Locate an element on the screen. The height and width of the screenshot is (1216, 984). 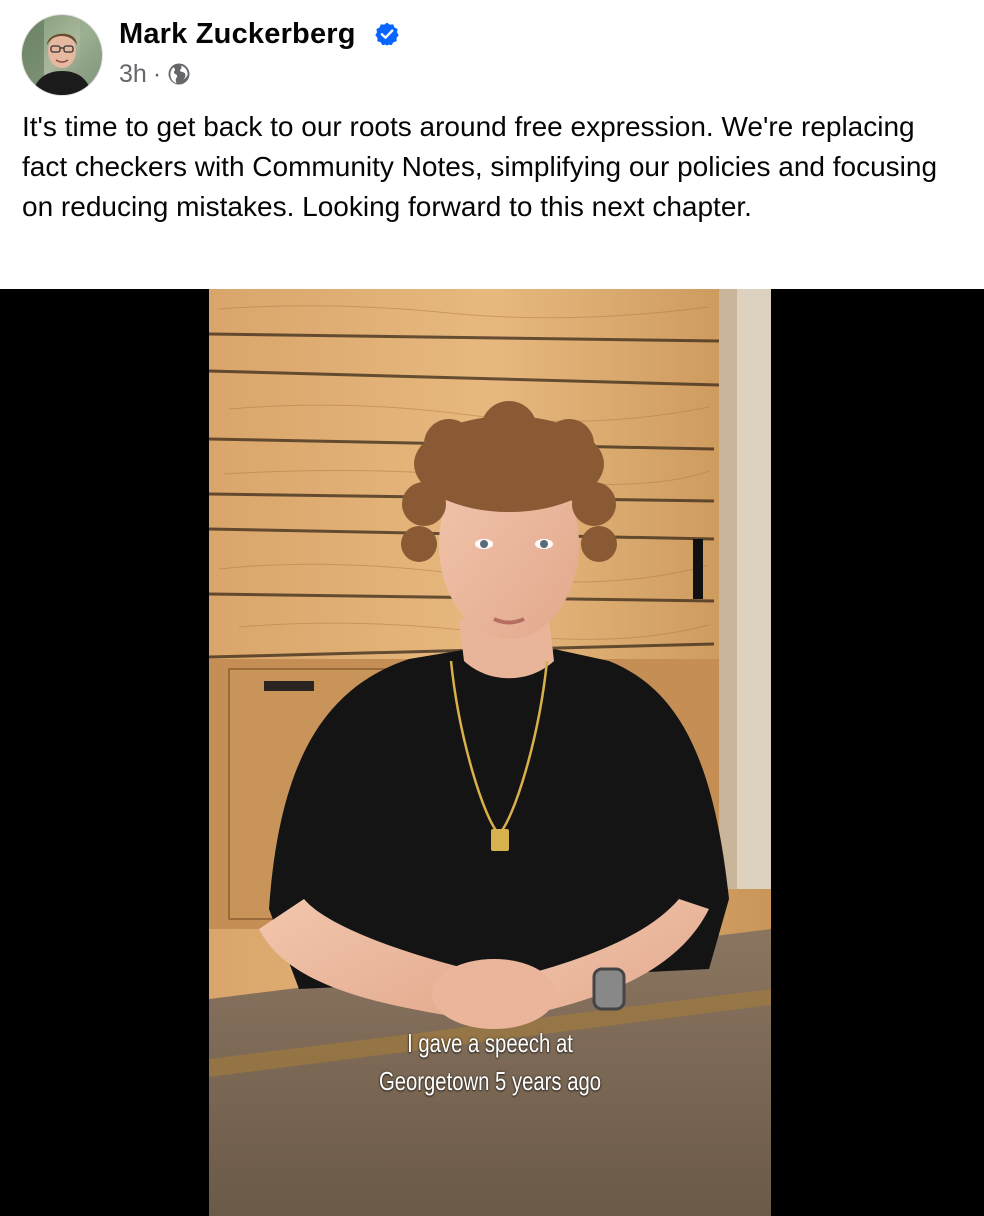
verified-badge-icon is located at coordinates (387, 34).